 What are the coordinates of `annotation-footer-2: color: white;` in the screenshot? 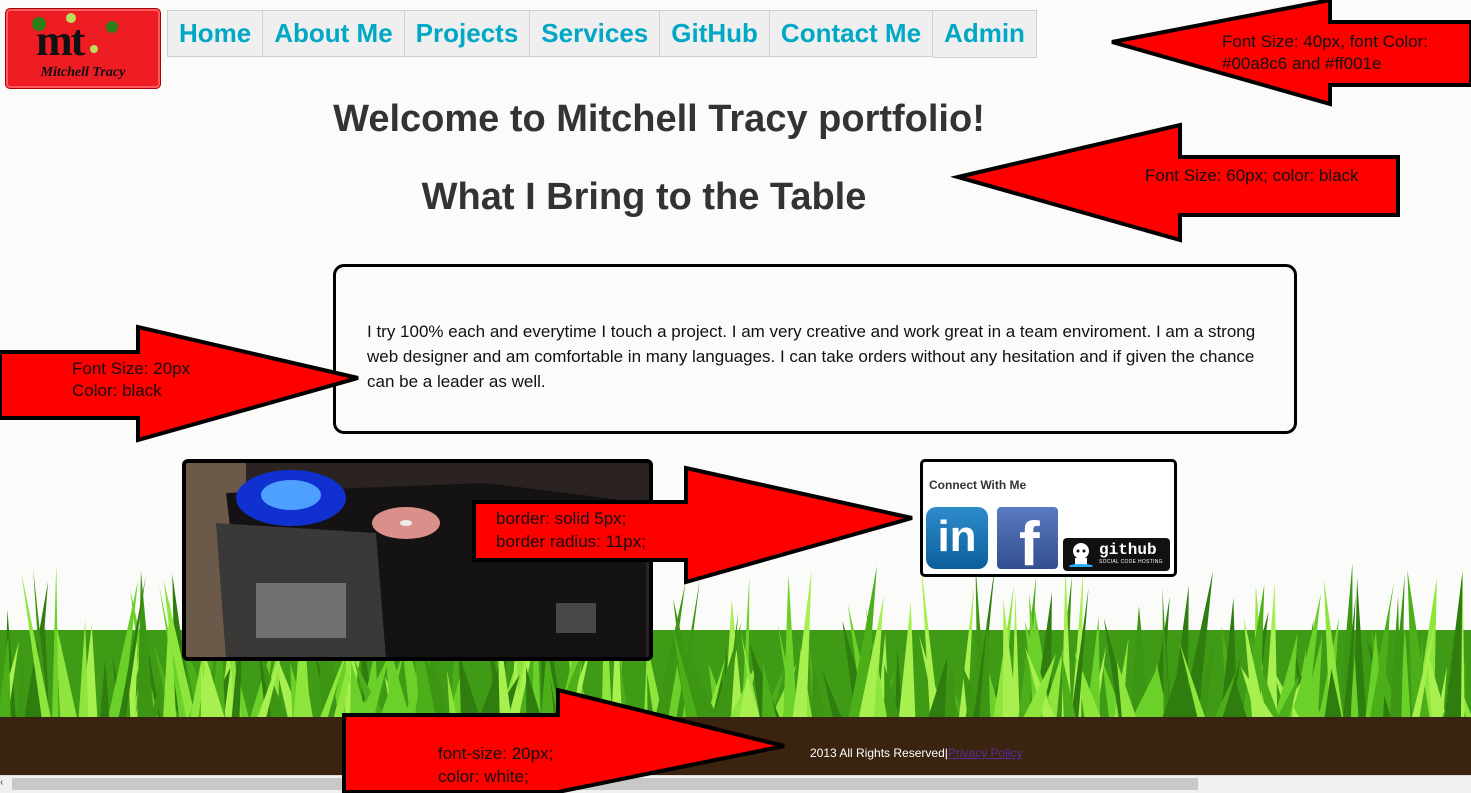 It's located at (483, 776).